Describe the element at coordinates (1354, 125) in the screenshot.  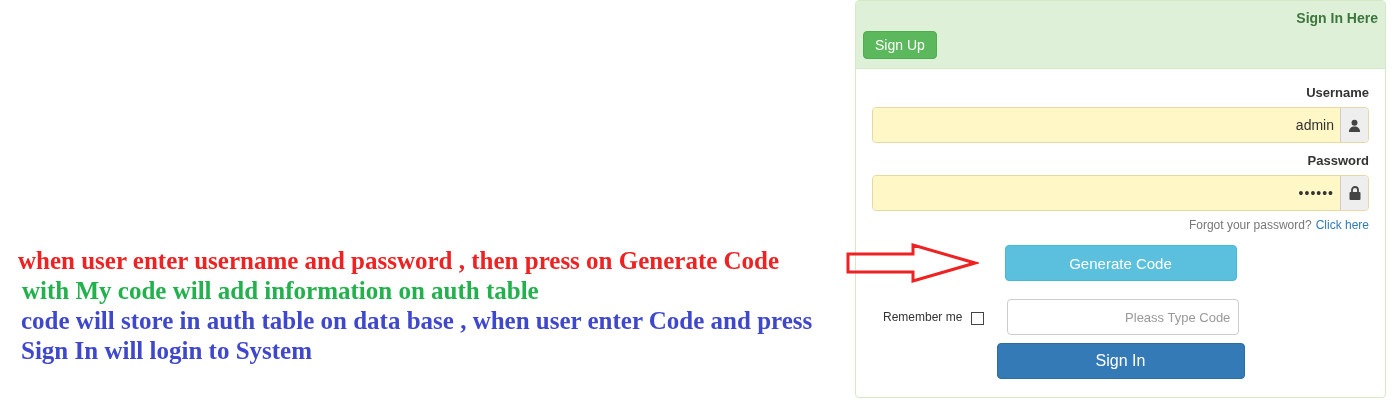
I see `user-icon` at that location.